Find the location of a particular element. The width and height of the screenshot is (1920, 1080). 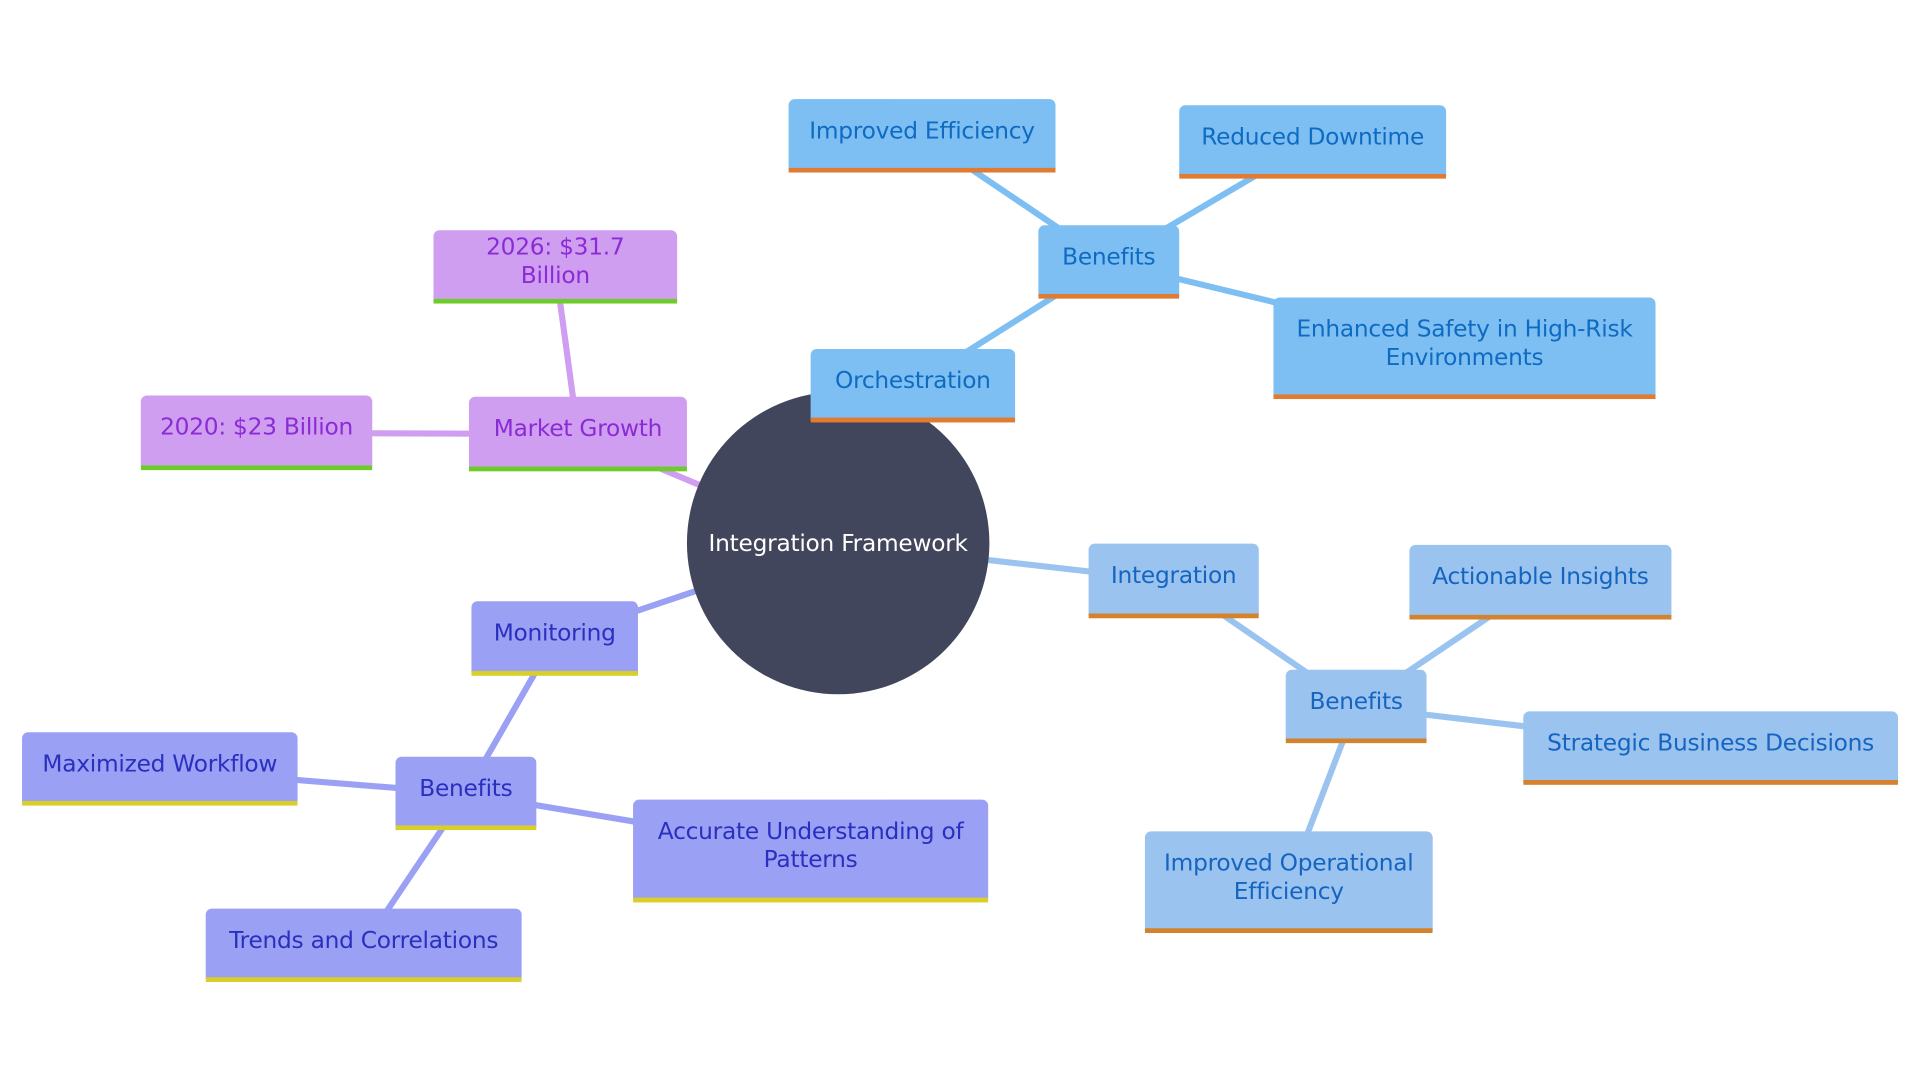

root-label: Integration Framework is located at coordinates (838, 543).